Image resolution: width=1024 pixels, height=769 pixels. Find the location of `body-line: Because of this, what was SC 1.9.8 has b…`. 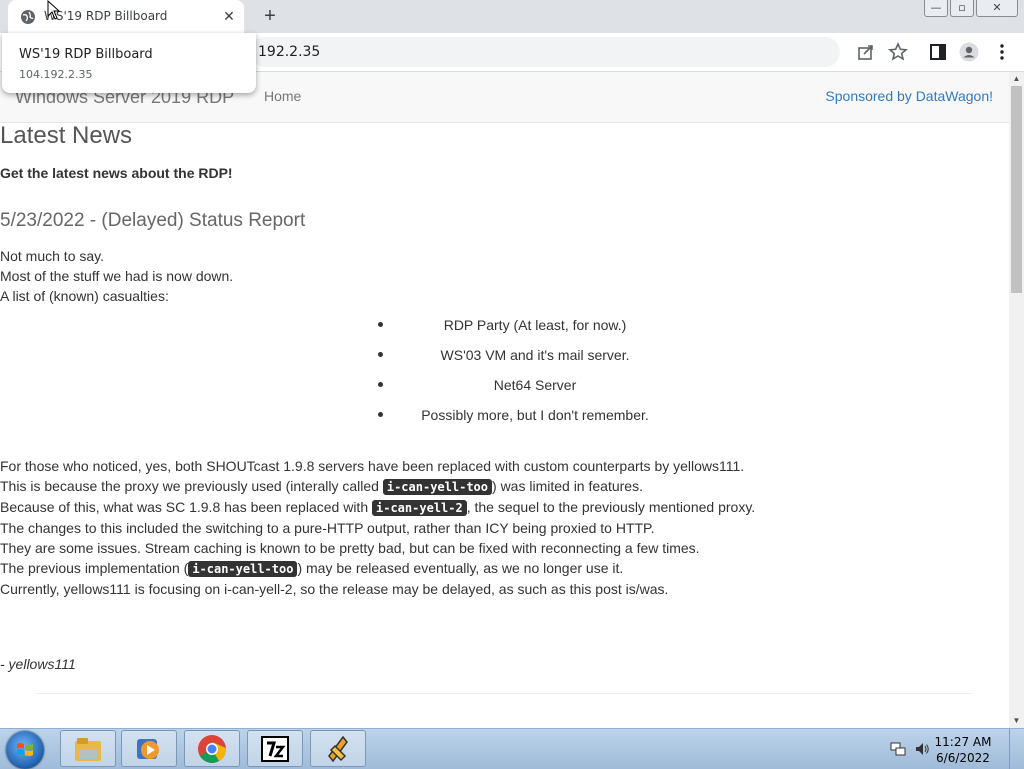

body-line: Because of this, what was SC 1.9.8 has b… is located at coordinates (504, 507).